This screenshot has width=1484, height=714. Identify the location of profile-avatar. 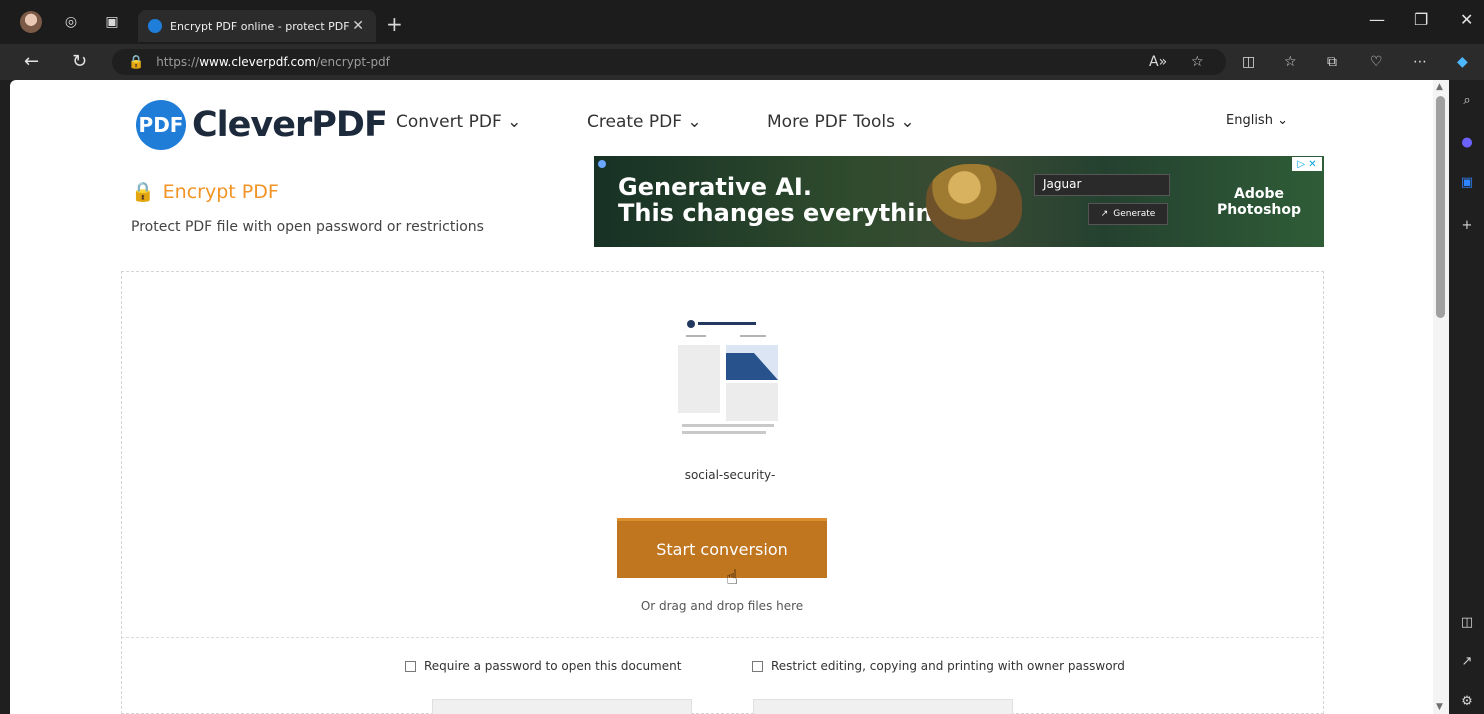
(31, 22).